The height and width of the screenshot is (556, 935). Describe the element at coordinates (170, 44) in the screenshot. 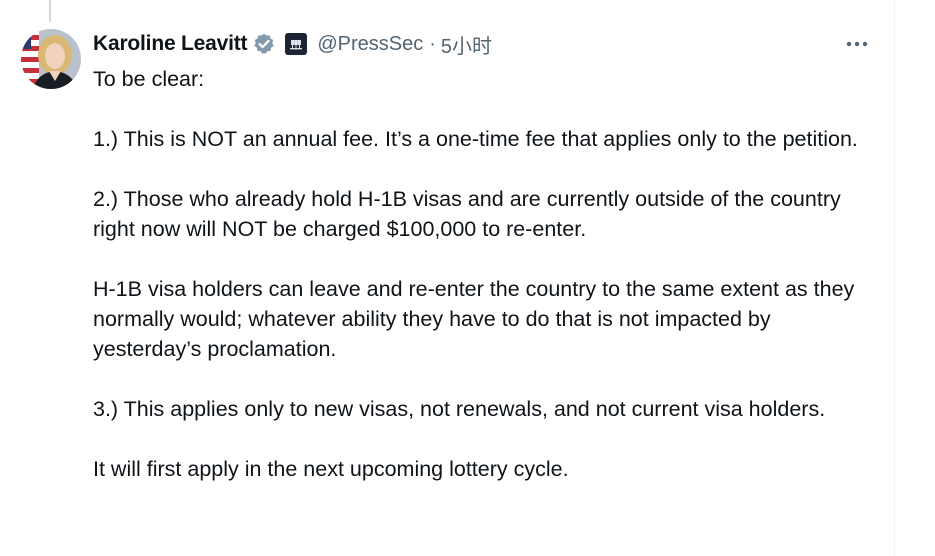

I see `display-name: Karoline Leavitt` at that location.